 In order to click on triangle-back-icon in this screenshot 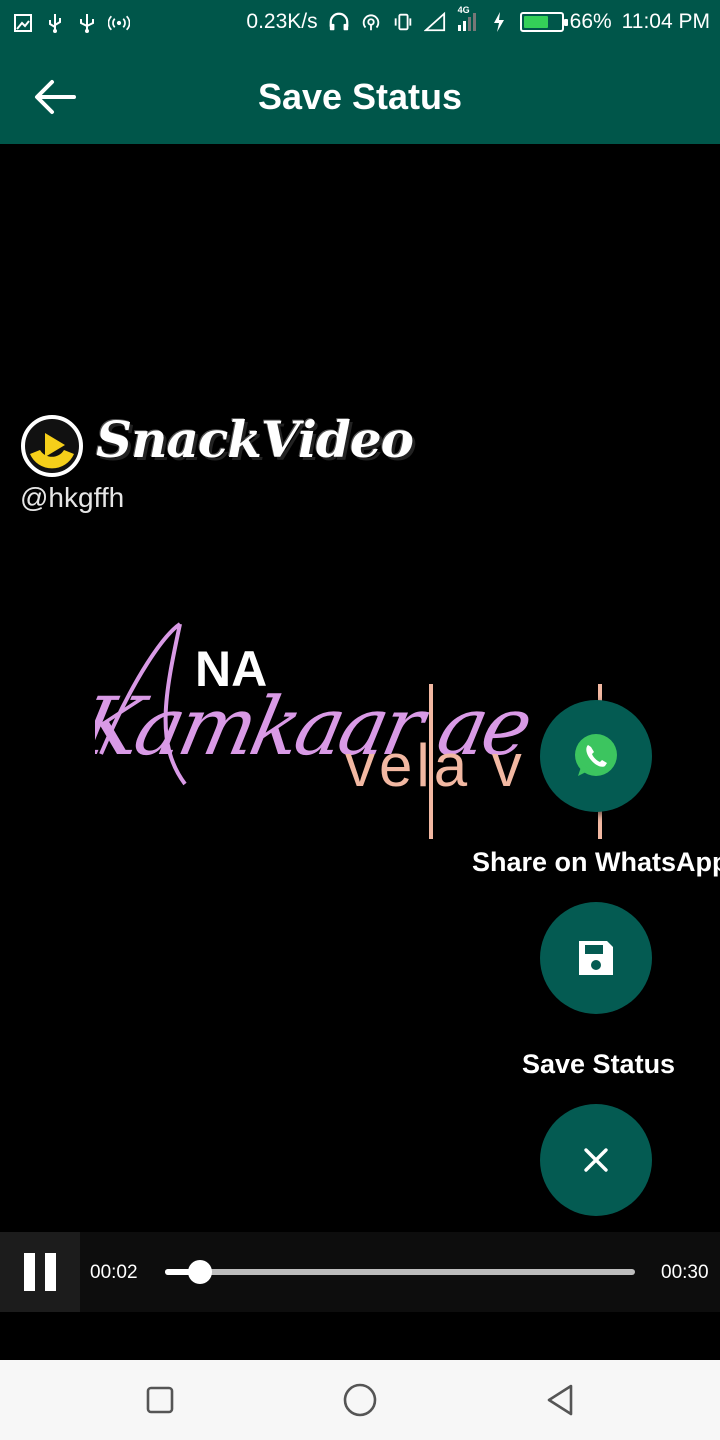, I will do `click(560, 1400)`.